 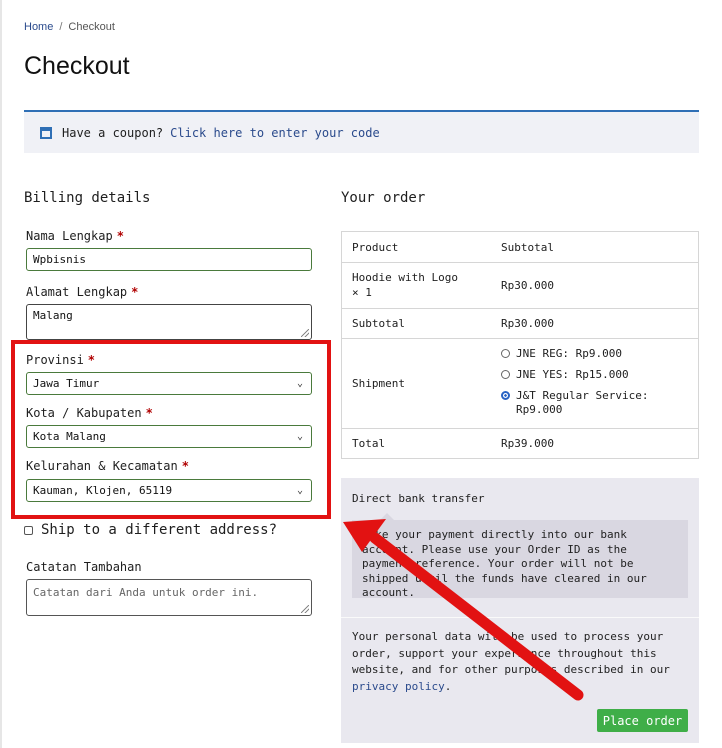 What do you see at coordinates (599, 354) in the screenshot?
I see `shipping-option-jne-reg: JNE REG: Rp9.000` at bounding box center [599, 354].